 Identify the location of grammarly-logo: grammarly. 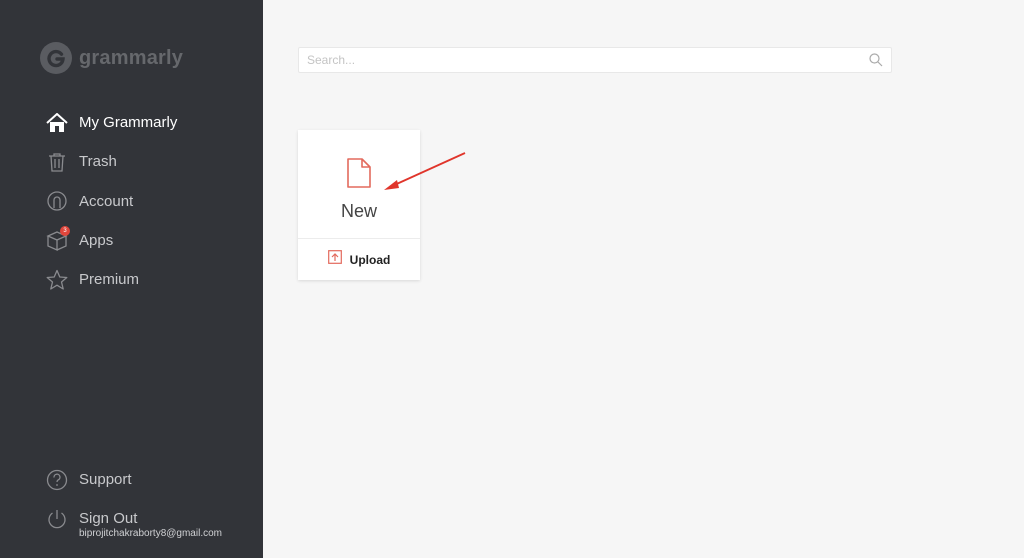
(111, 58).